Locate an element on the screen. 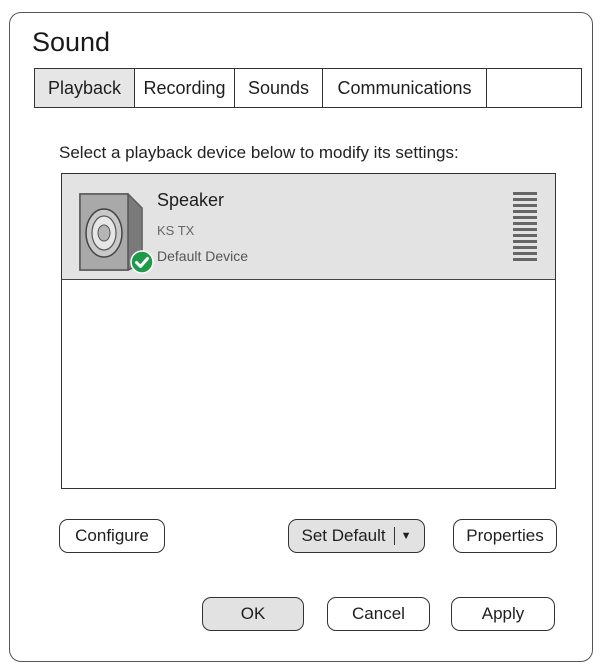 The width and height of the screenshot is (603, 671). dialog-title: Sound is located at coordinates (71, 42).